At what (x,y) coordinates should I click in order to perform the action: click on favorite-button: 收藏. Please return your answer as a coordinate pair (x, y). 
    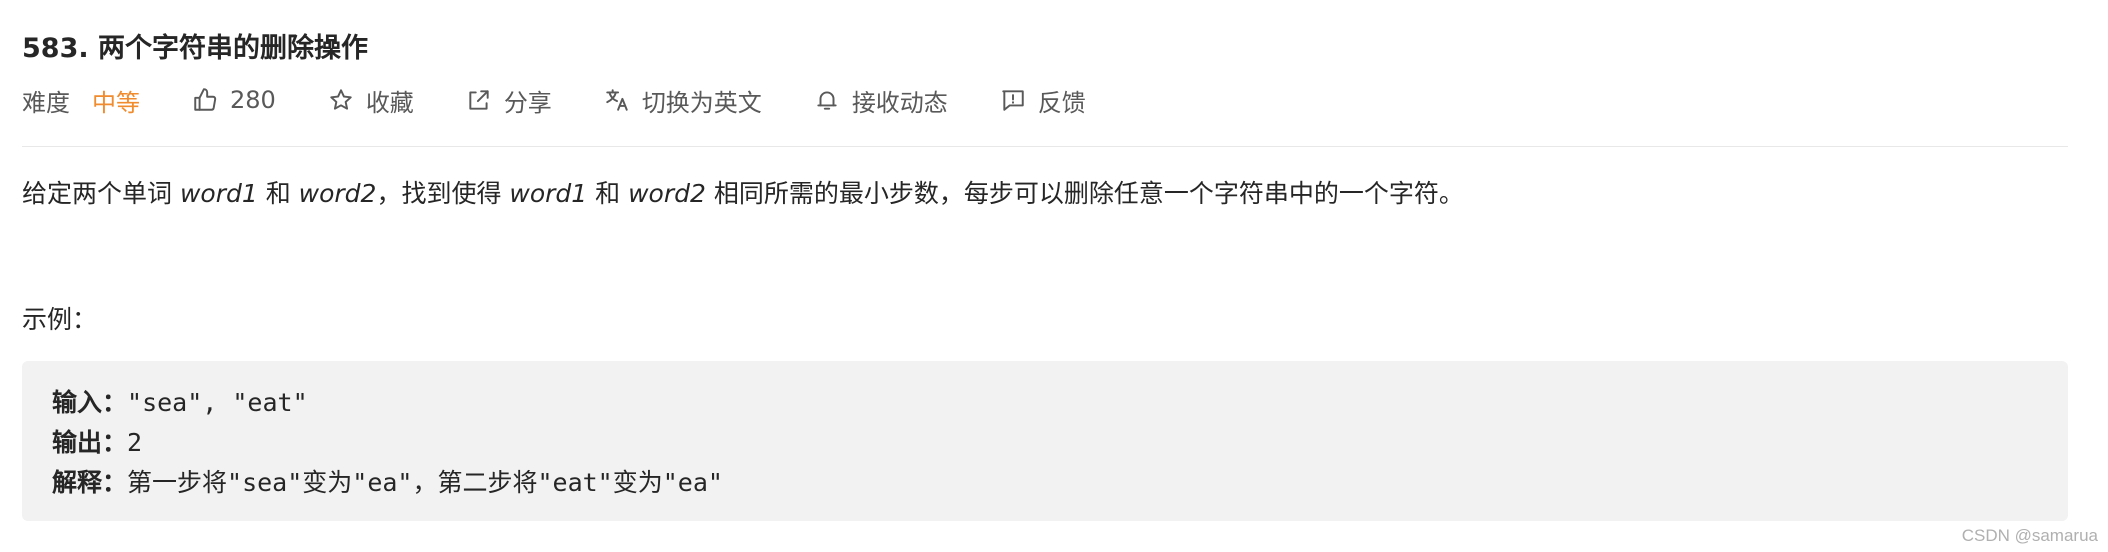
    Looking at the image, I should click on (371, 100).